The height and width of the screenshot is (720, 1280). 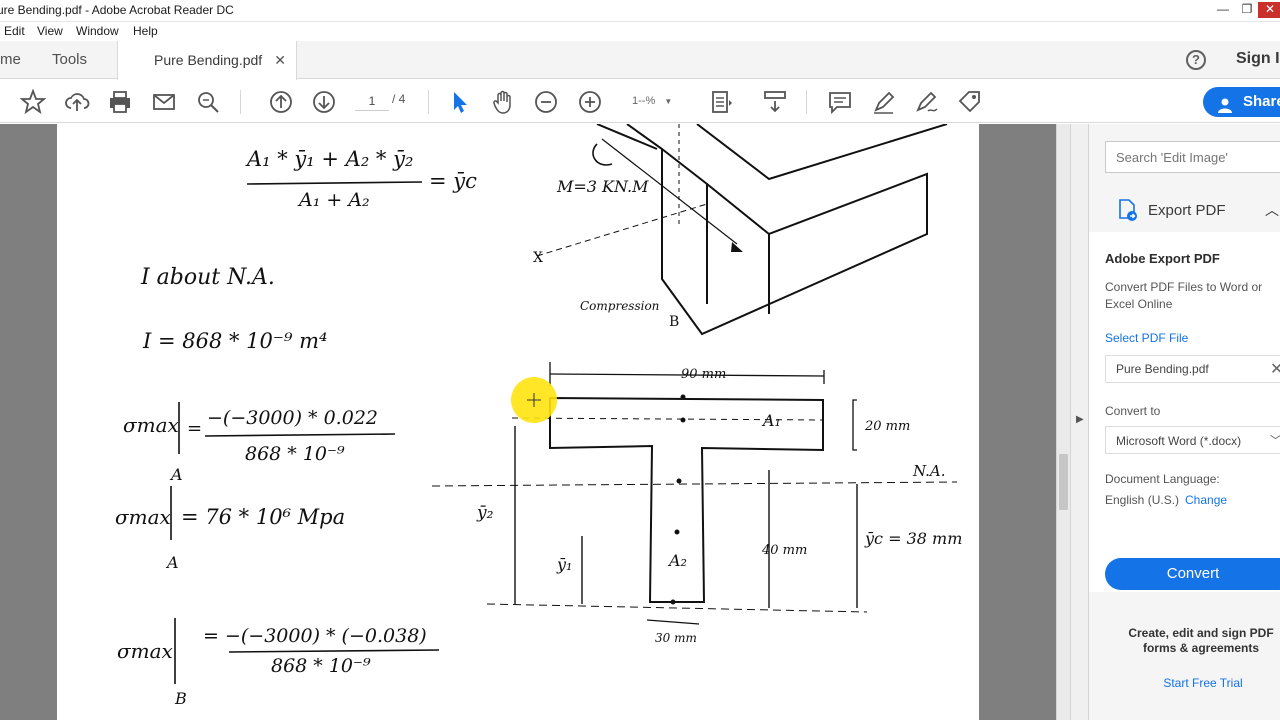 I want to click on page-total: / 4, so click(x=399, y=99).